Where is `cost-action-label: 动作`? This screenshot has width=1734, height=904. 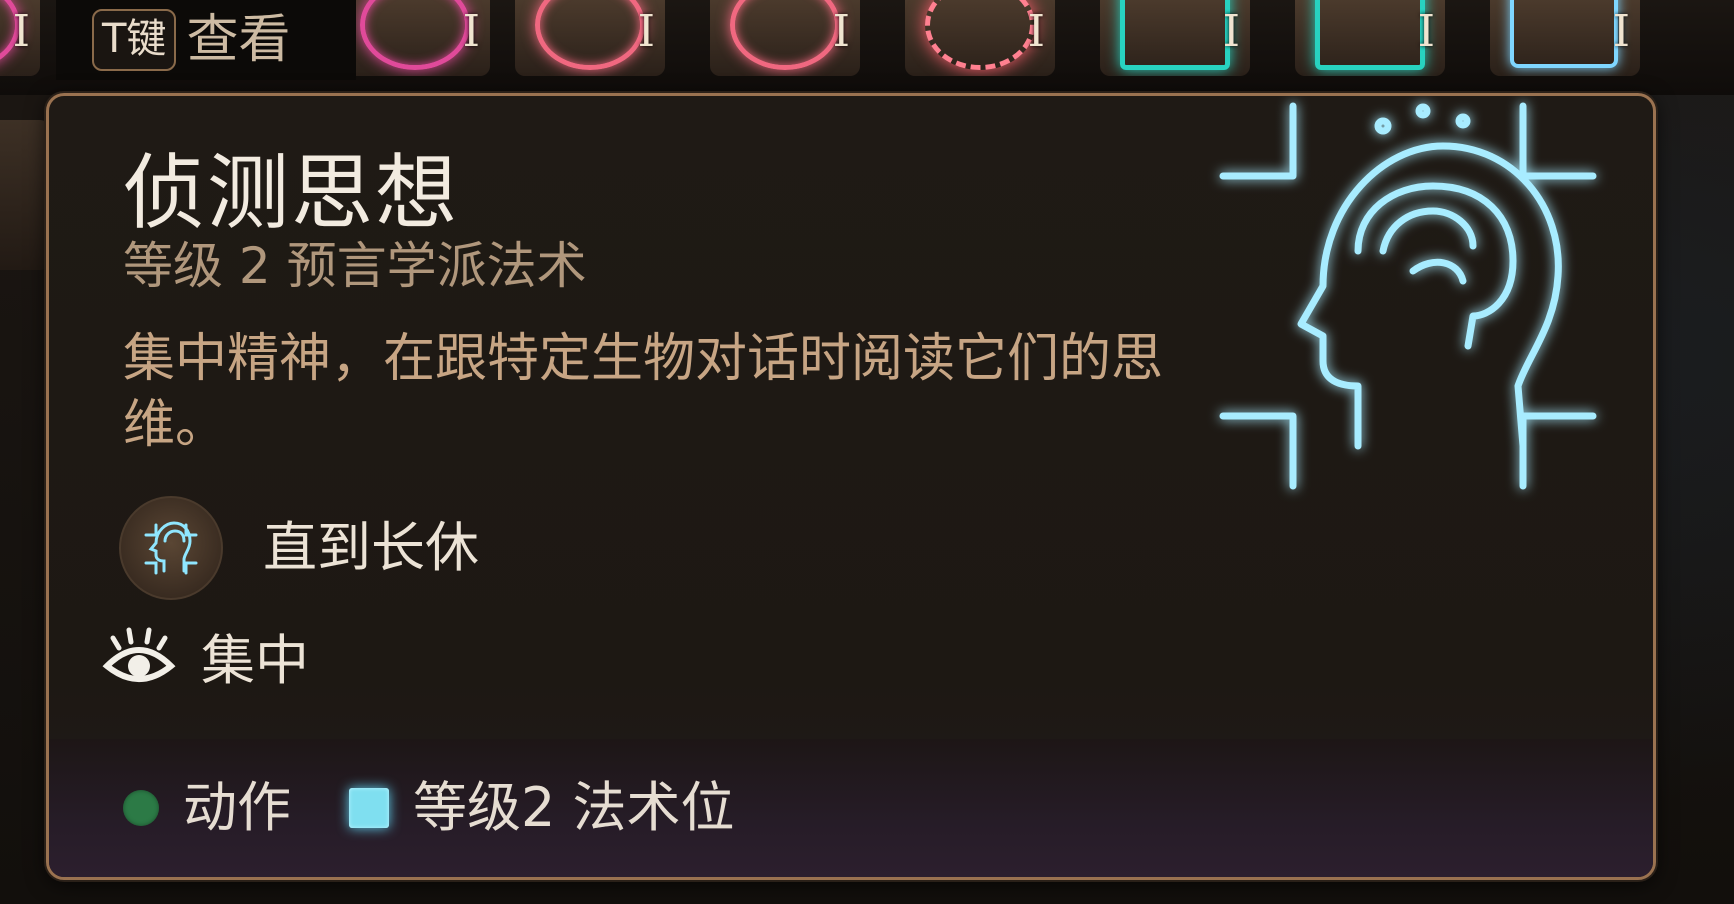
cost-action-label: 动作 is located at coordinates (237, 807).